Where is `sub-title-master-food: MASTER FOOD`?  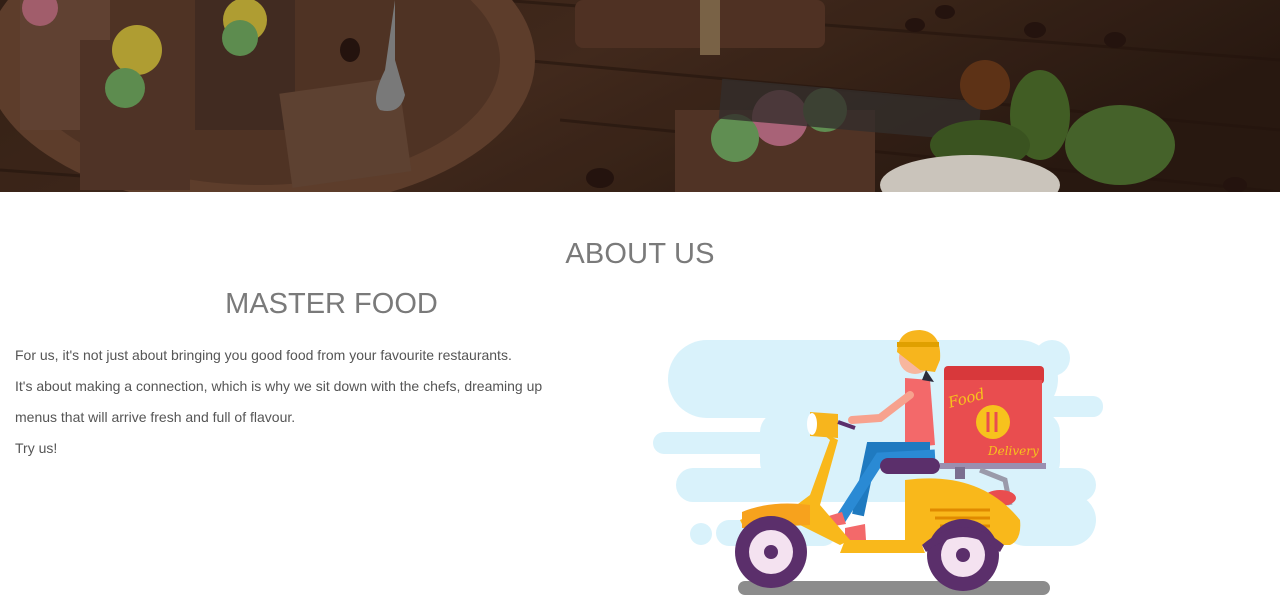
sub-title-master-food: MASTER FOOD is located at coordinates (331, 304).